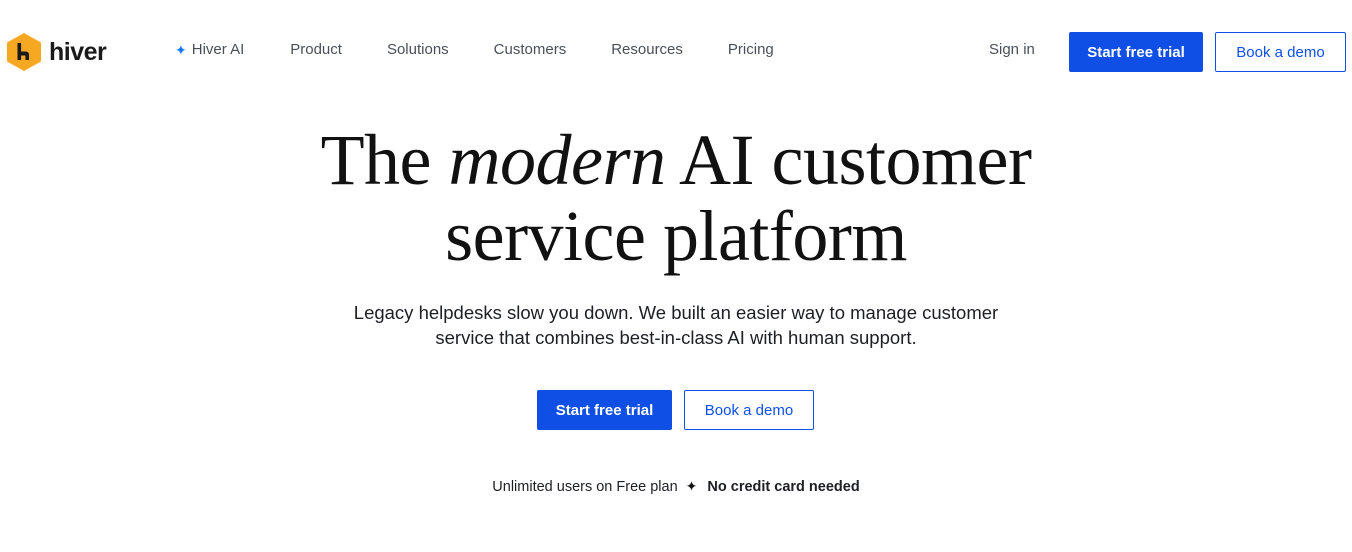 This screenshot has width=1352, height=552. I want to click on hero-book-demo-button: Book a demo, so click(749, 410).